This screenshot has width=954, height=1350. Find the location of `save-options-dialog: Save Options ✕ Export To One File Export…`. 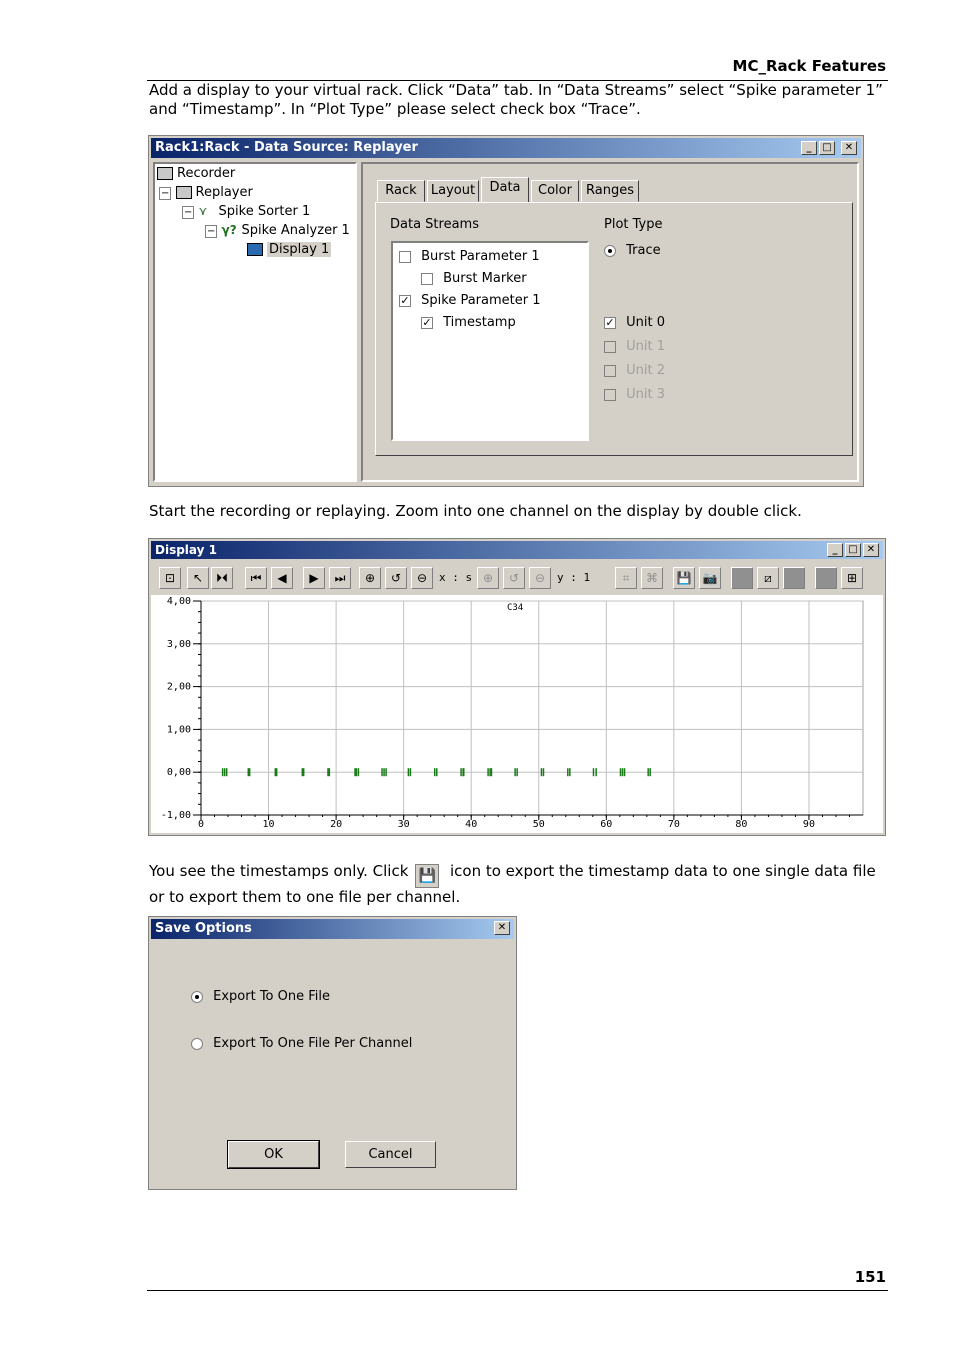

save-options-dialog: Save Options ✕ Export To One File Export… is located at coordinates (332, 1053).